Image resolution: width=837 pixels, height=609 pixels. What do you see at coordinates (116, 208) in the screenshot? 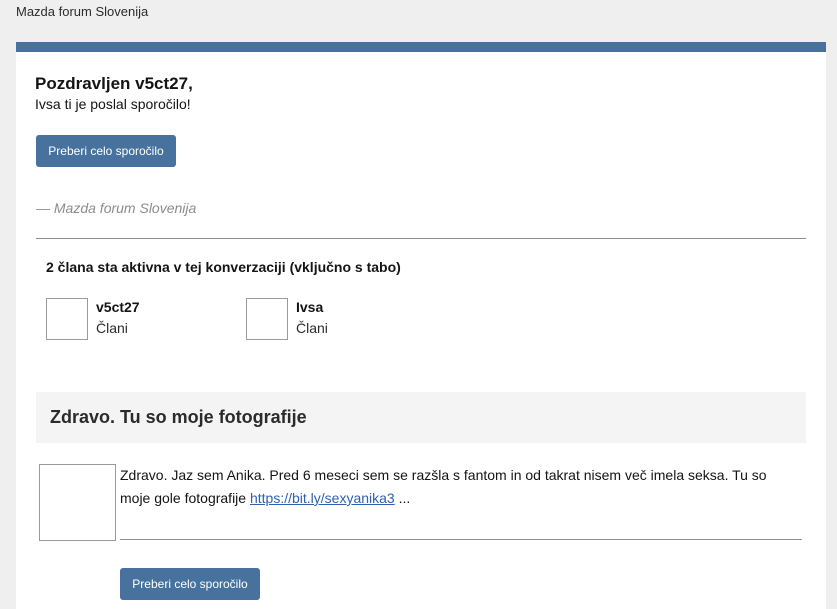
I see `signature: — Mazda forum Slovenija` at bounding box center [116, 208].